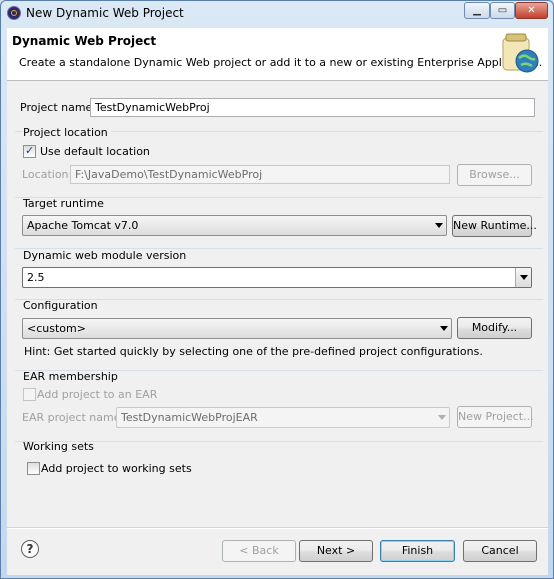  I want to click on working-sets-heading: Working sets, so click(58, 446).